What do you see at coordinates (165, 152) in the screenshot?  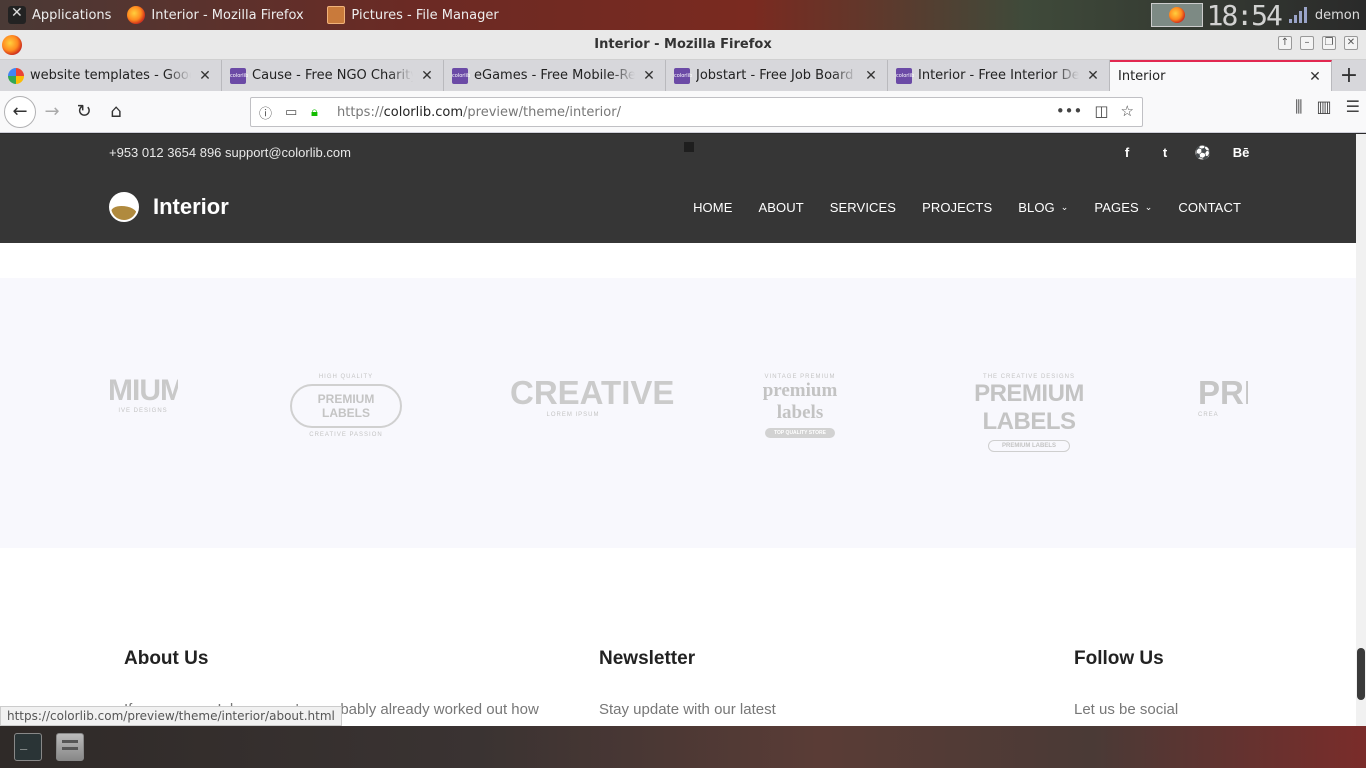 I see `topbar-phone: +953 012 3654 896` at bounding box center [165, 152].